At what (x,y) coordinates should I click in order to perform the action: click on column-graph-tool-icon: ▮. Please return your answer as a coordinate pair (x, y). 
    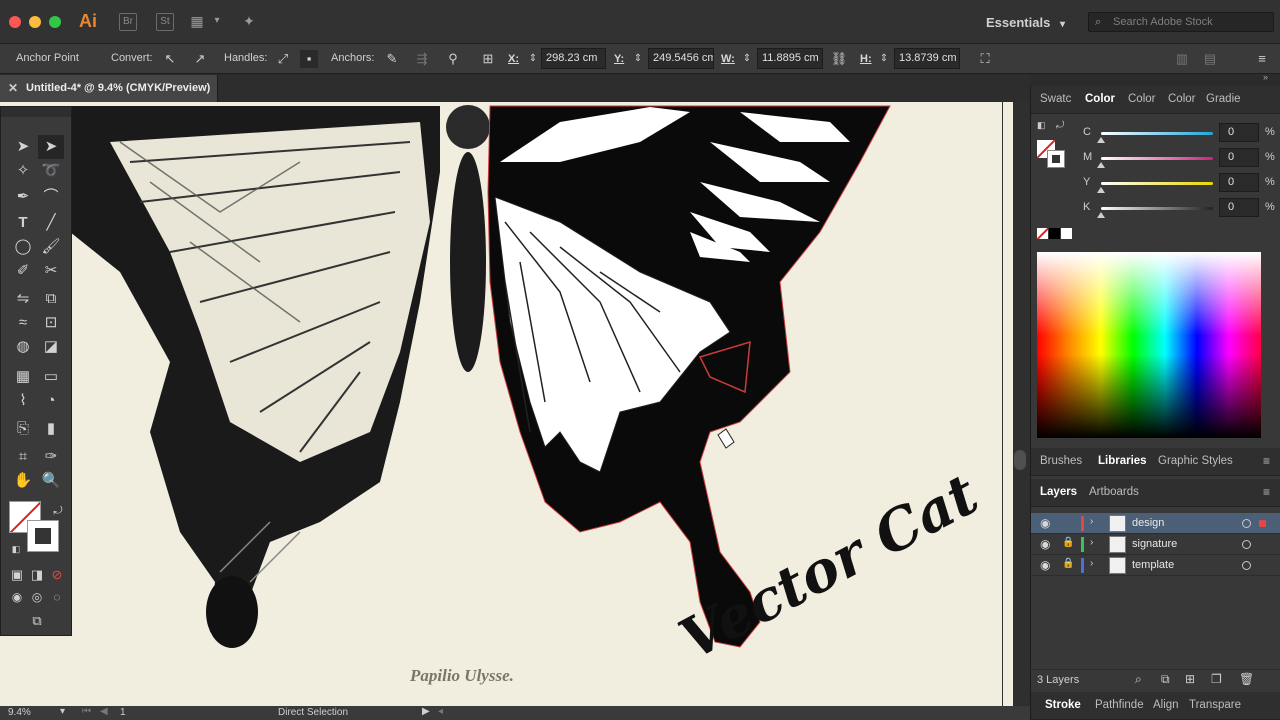
    Looking at the image, I should click on (51, 429).